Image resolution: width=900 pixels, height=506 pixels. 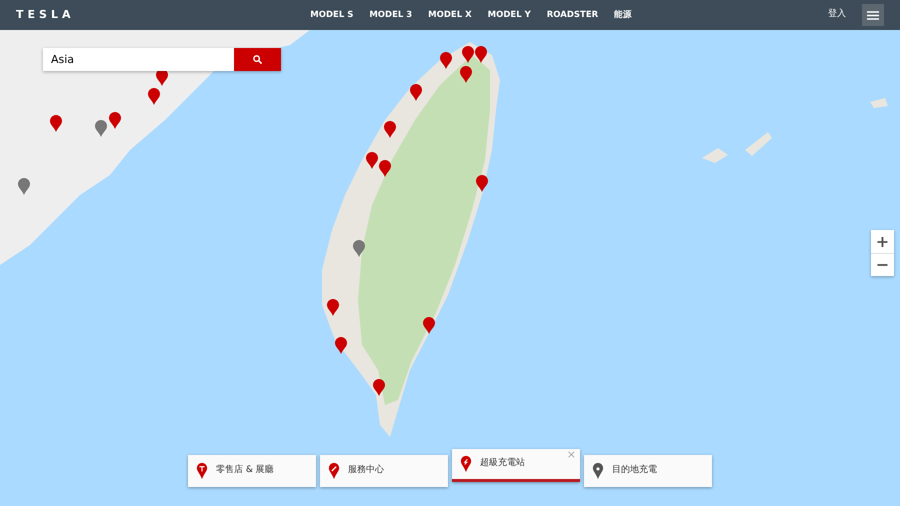 I want to click on legend-filter-tab: 零售店 & 展廳, so click(x=252, y=471).